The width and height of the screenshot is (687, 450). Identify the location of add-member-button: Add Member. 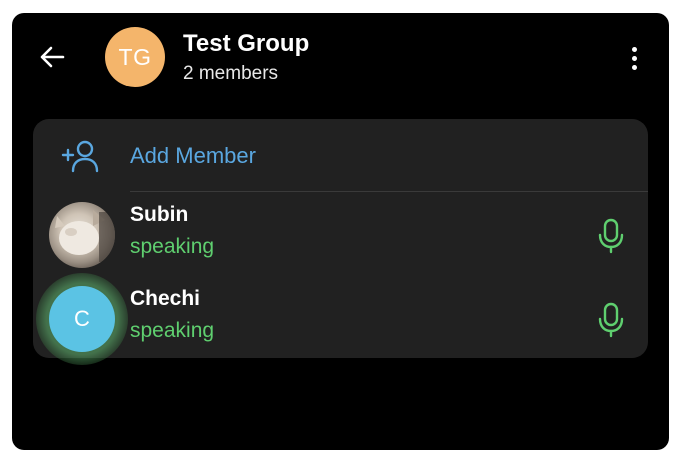
(340, 155).